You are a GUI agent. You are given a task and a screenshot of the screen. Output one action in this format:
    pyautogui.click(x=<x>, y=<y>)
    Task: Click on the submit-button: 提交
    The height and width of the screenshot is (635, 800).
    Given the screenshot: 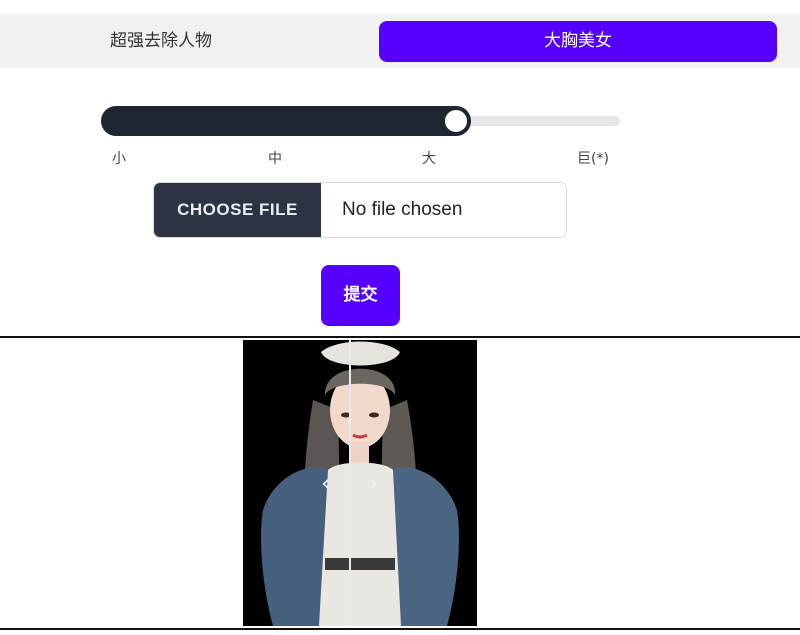 What is the action you would take?
    pyautogui.click(x=360, y=295)
    